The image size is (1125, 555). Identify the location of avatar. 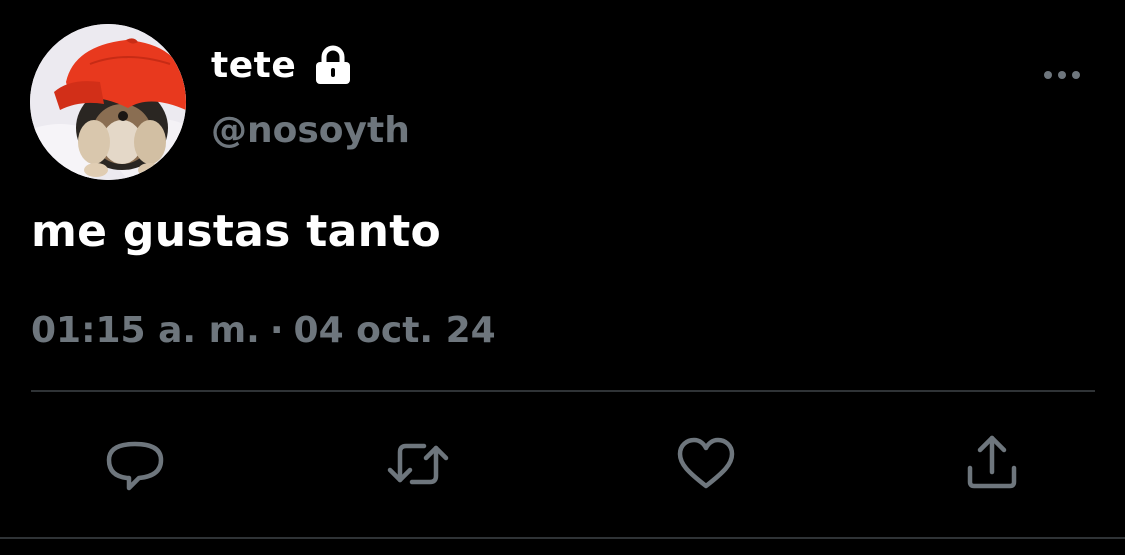
(108, 102).